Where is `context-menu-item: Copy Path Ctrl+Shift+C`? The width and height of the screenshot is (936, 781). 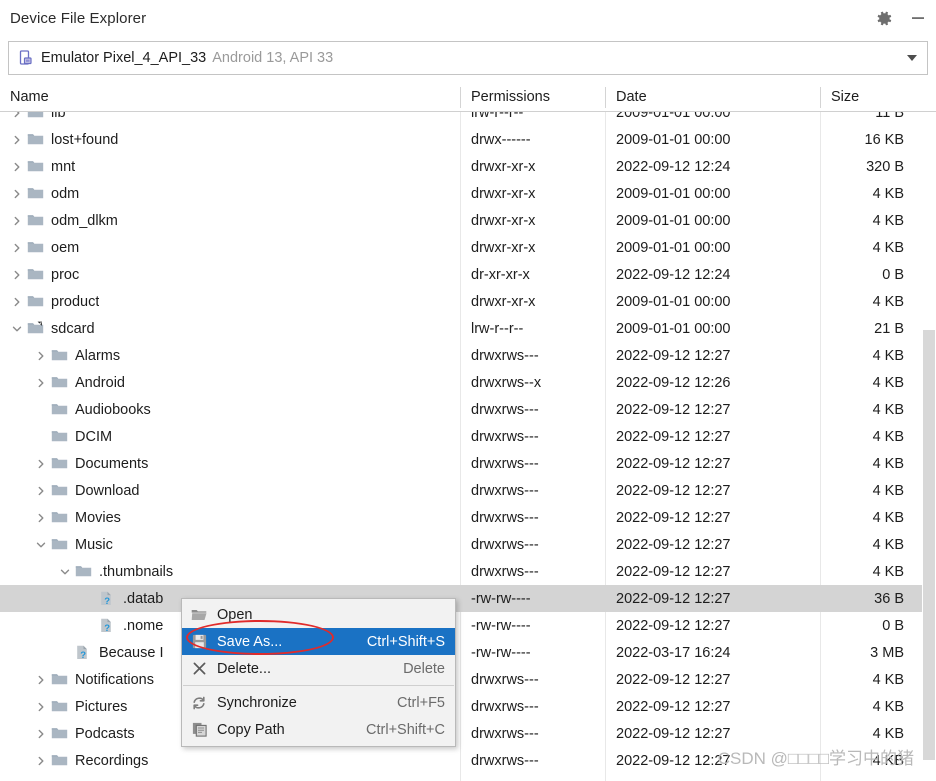
context-menu-item: Copy Path Ctrl+Shift+C is located at coordinates (318, 729).